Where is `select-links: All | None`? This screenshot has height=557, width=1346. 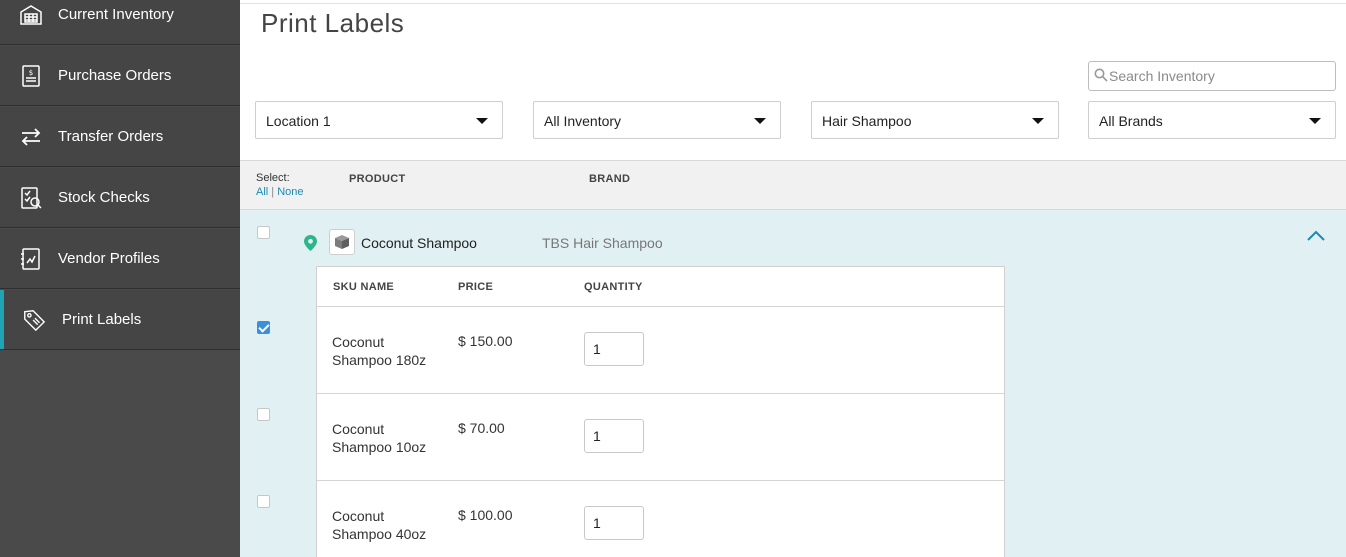 select-links: All | None is located at coordinates (280, 192).